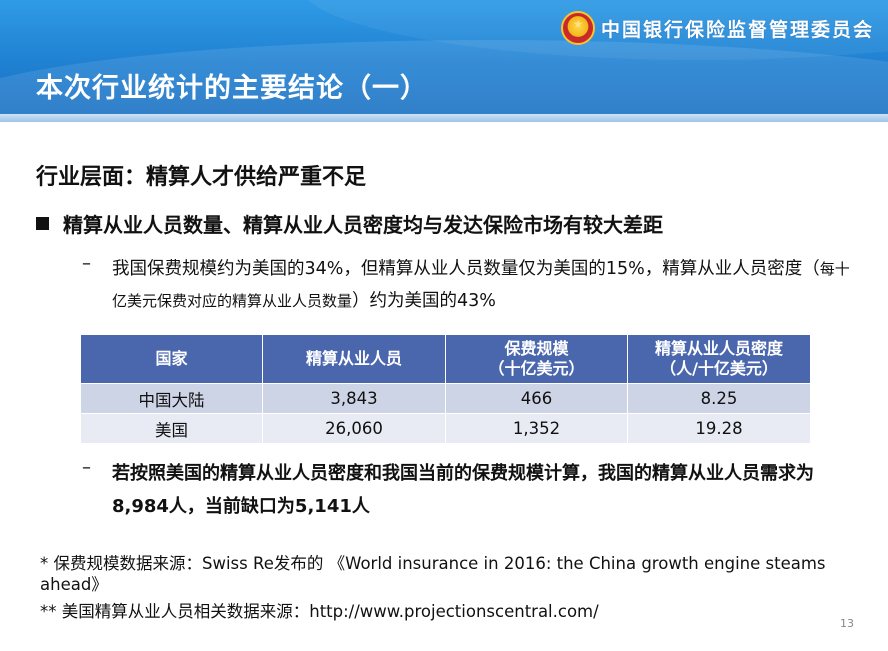 This screenshot has width=888, height=651. I want to click on table-cell: 26,060, so click(354, 428).